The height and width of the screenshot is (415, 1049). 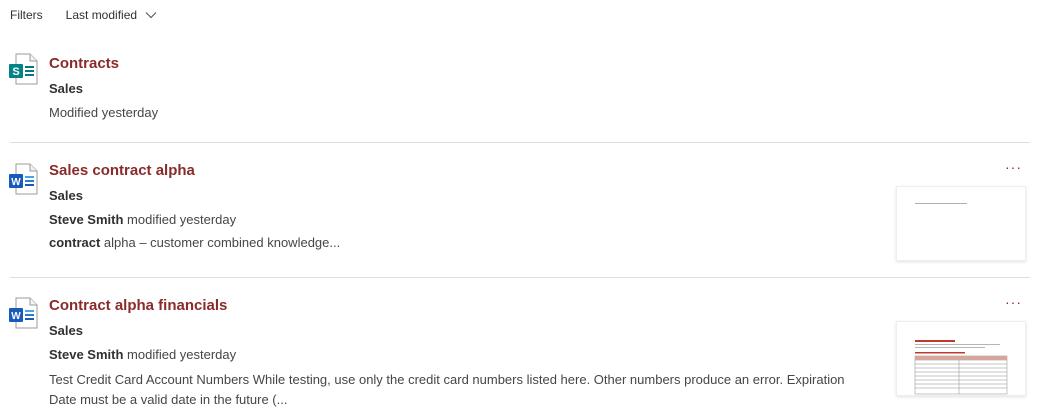 I want to click on filters-label: Filters, so click(x=26, y=15).